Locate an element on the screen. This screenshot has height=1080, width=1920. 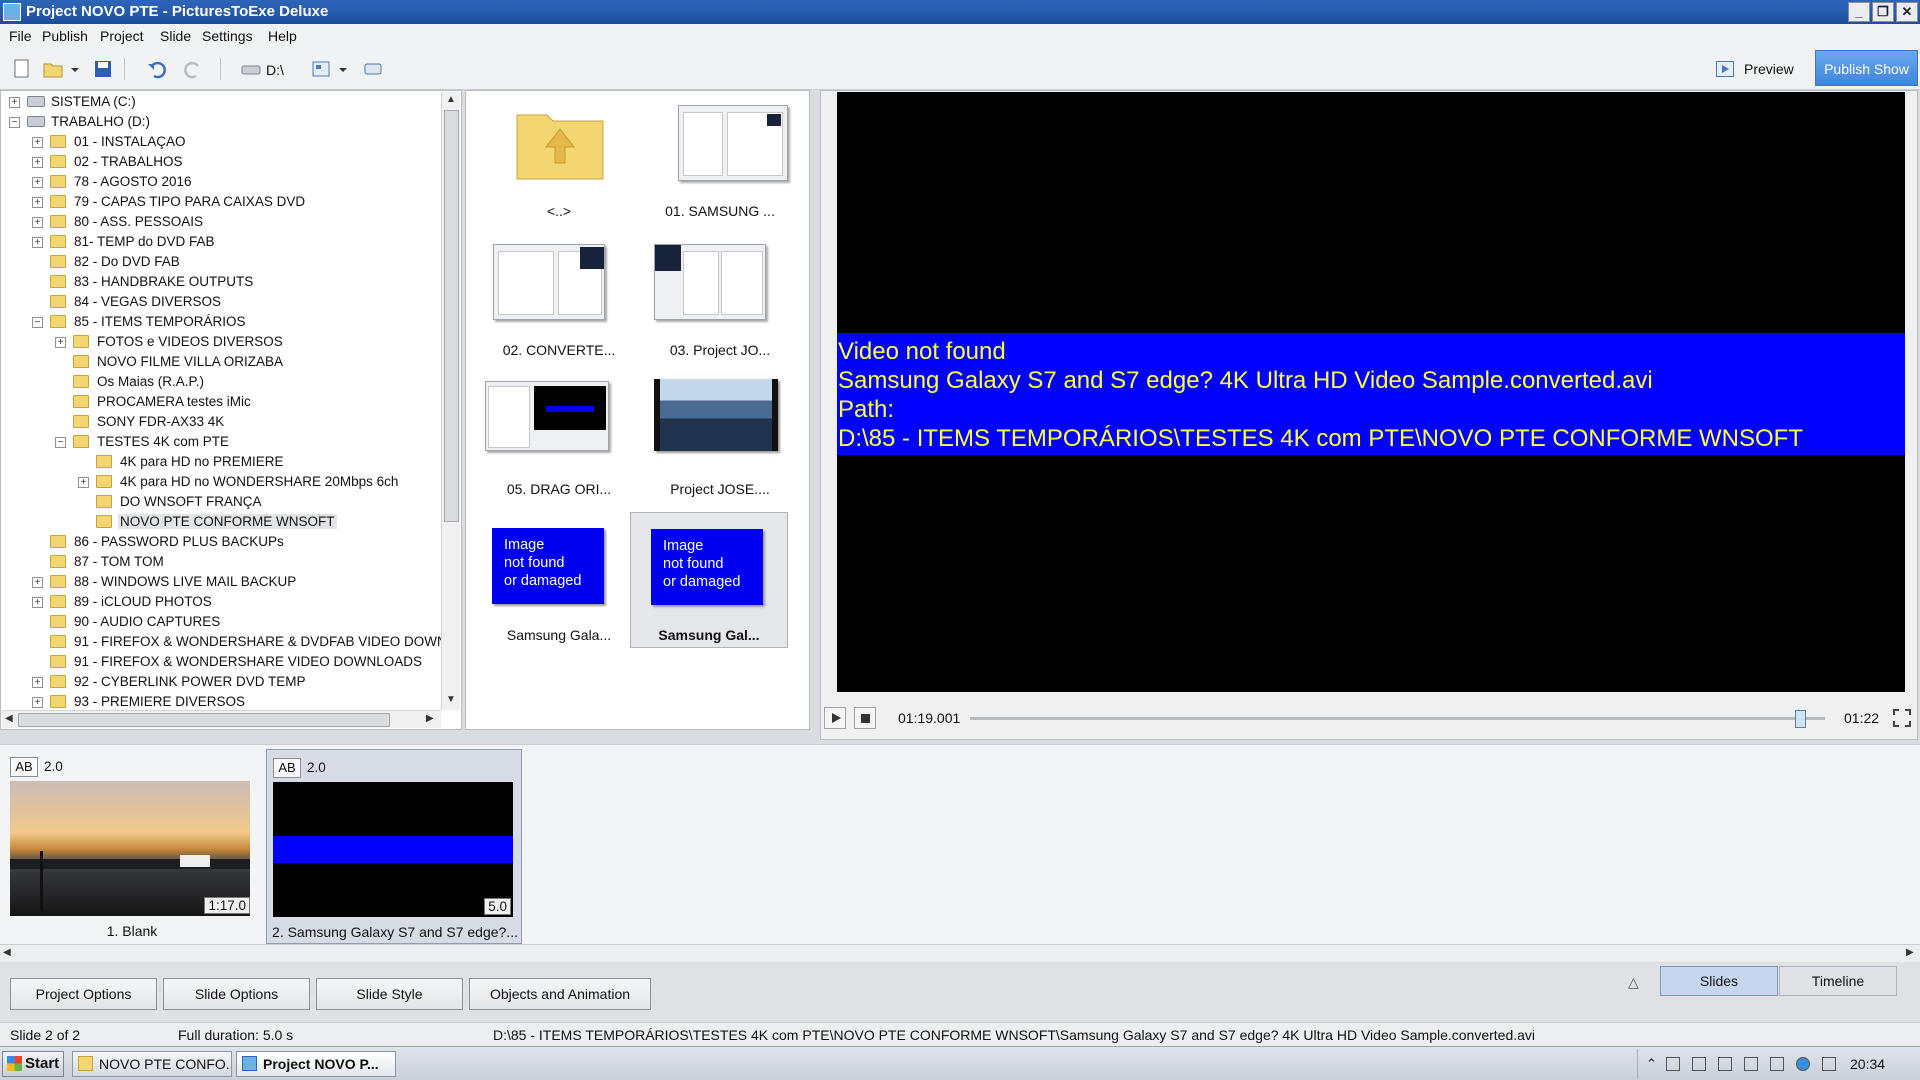
play-button is located at coordinates (835, 718).